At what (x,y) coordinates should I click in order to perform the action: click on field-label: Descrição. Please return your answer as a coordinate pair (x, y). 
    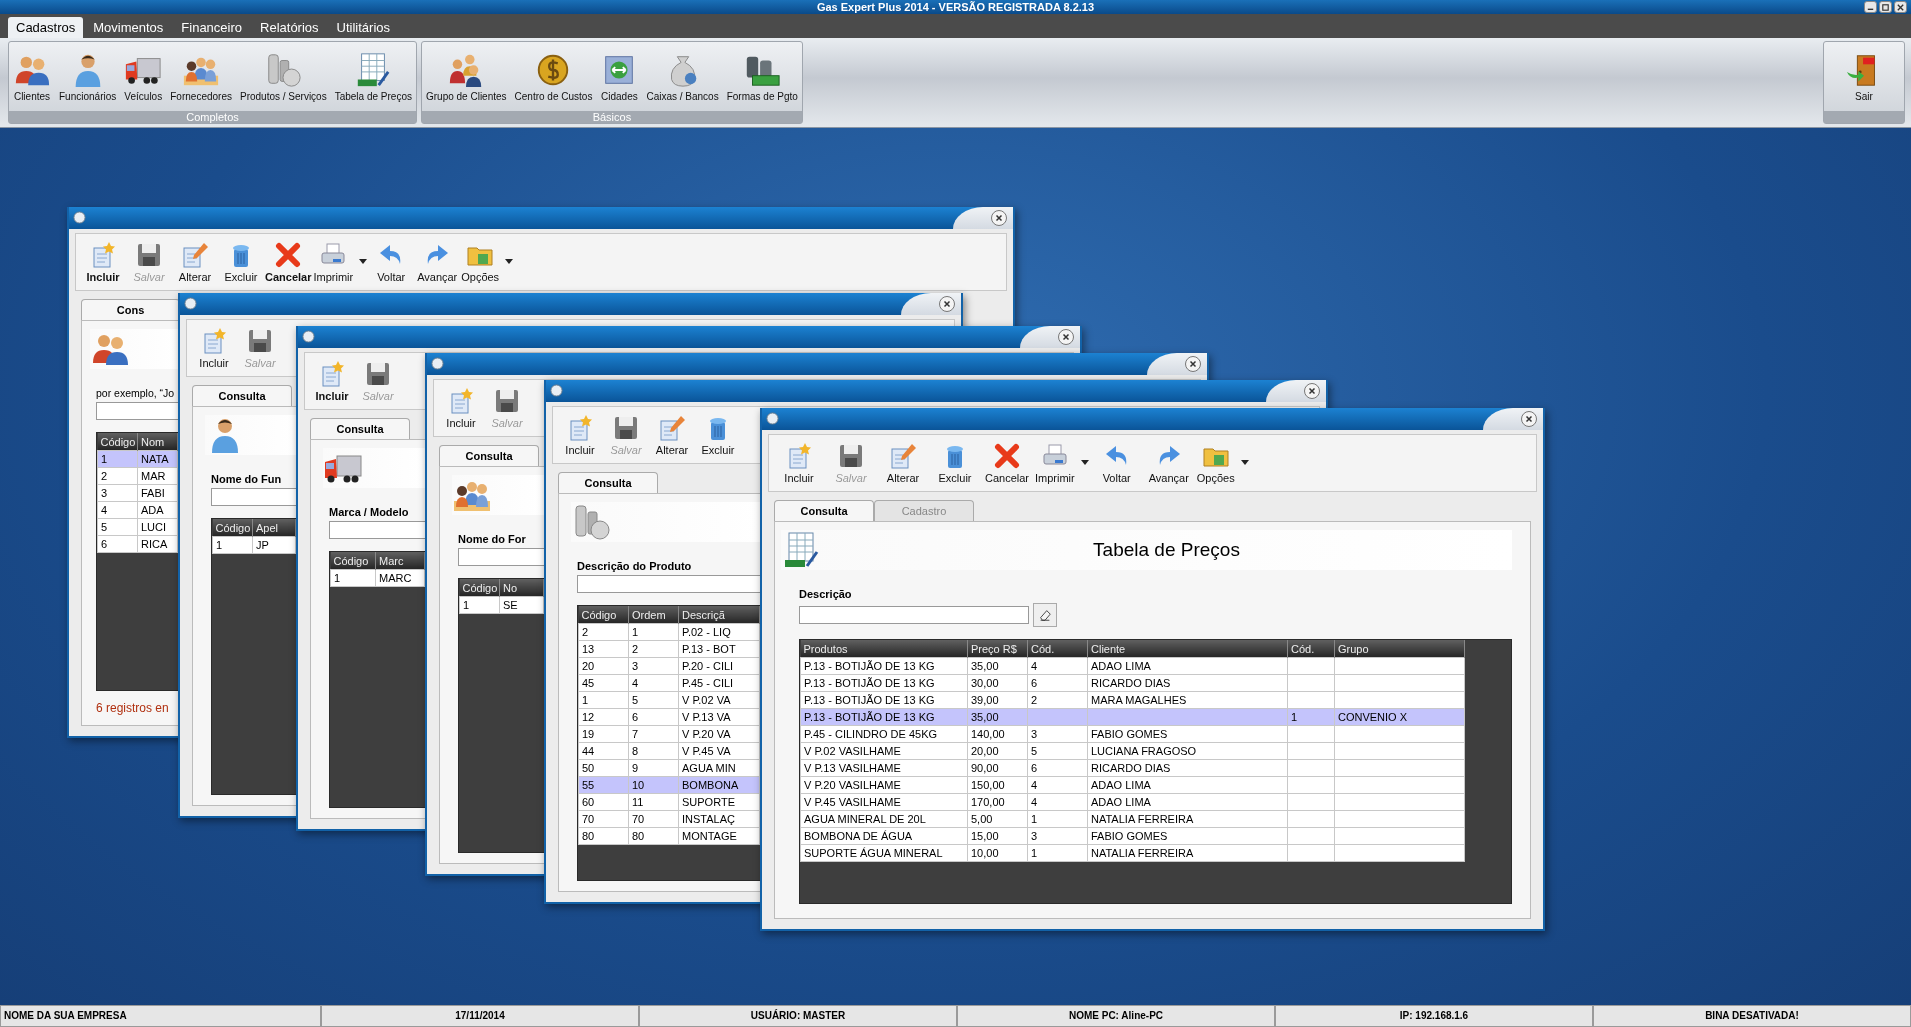
    Looking at the image, I should click on (826, 594).